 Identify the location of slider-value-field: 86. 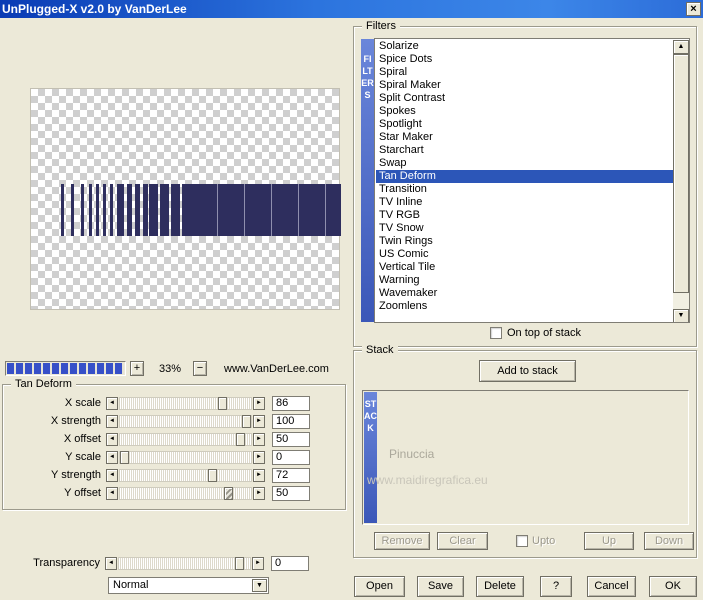
(291, 403).